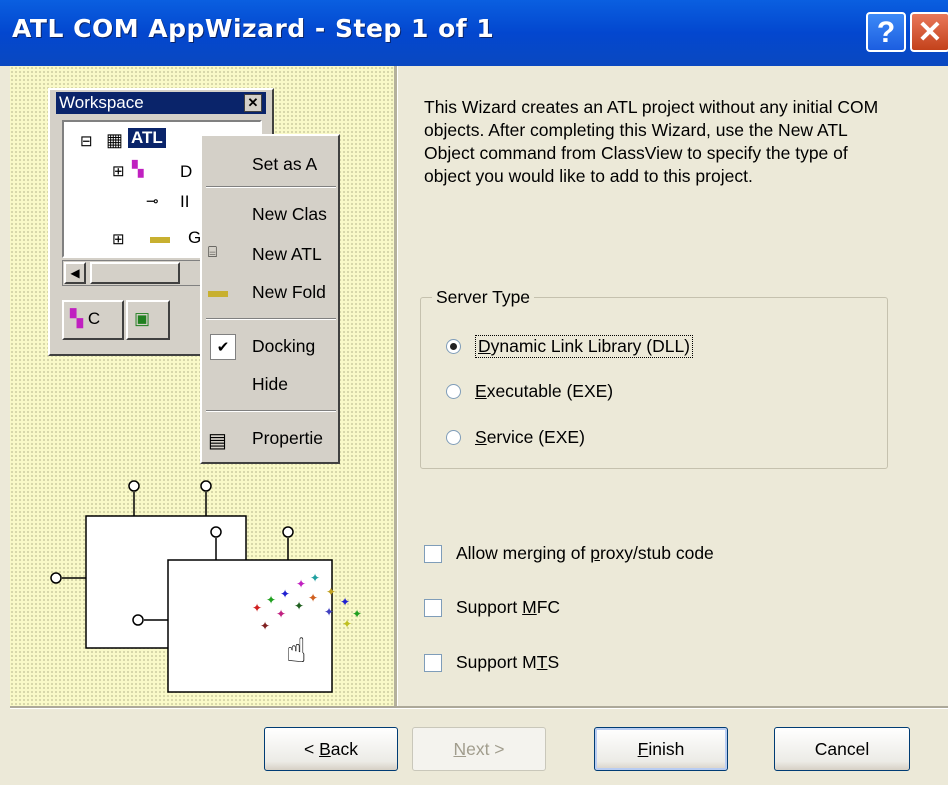 Image resolution: width=948 pixels, height=785 pixels. What do you see at coordinates (585, 553) in the screenshot?
I see `checkbox-merge-label: Allow merging of proxy/stub code` at bounding box center [585, 553].